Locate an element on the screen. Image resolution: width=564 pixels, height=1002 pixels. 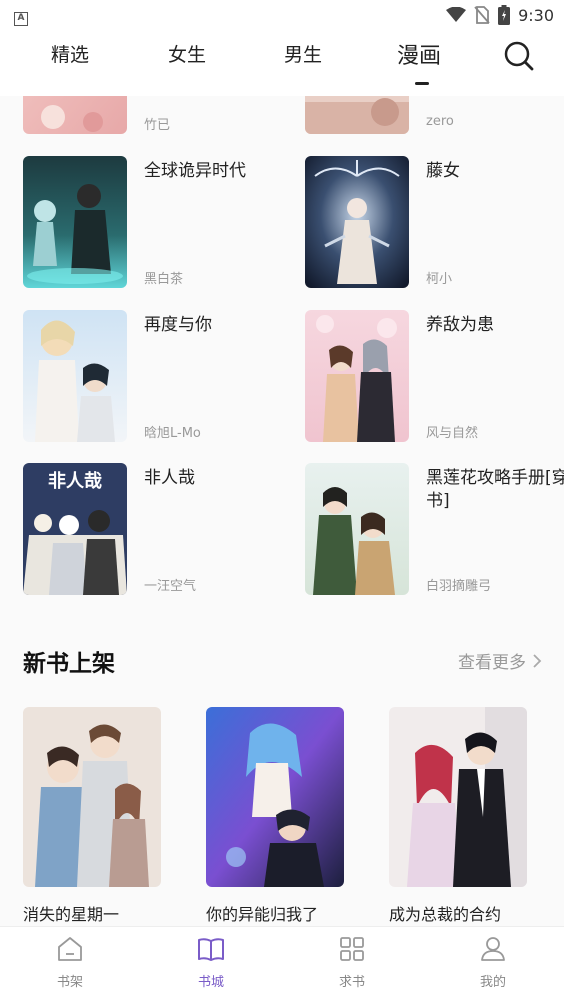
tab-comics: 漫画 is located at coordinates (419, 54).